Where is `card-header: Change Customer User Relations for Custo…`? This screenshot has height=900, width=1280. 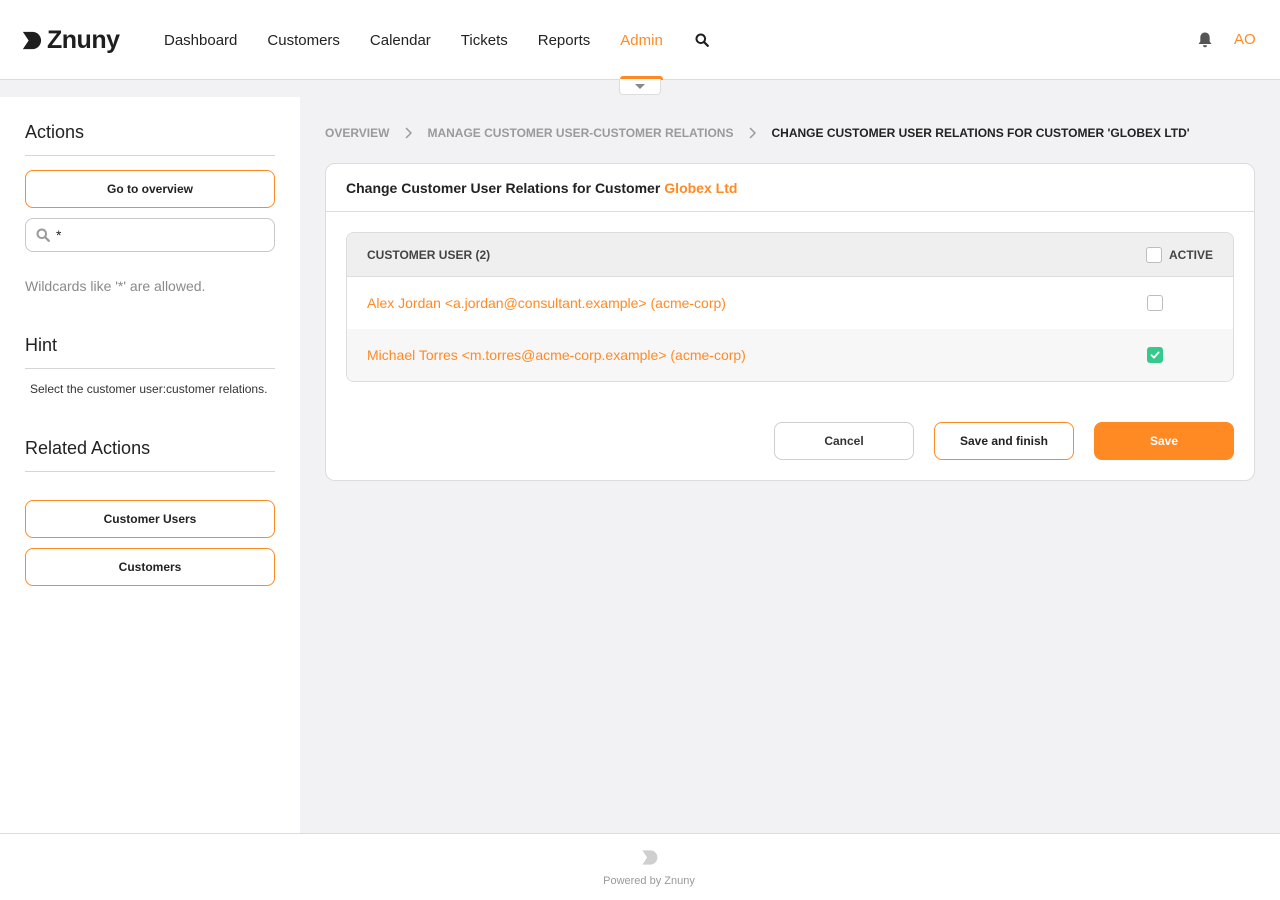 card-header: Change Customer User Relations for Custo… is located at coordinates (790, 188).